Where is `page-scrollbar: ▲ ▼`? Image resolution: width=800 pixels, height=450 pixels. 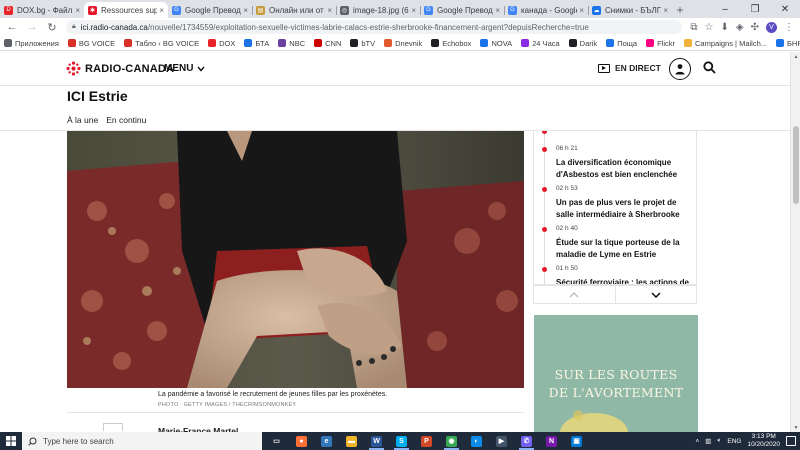
page-scrollbar: ▲ ▼ is located at coordinates (795, 242).